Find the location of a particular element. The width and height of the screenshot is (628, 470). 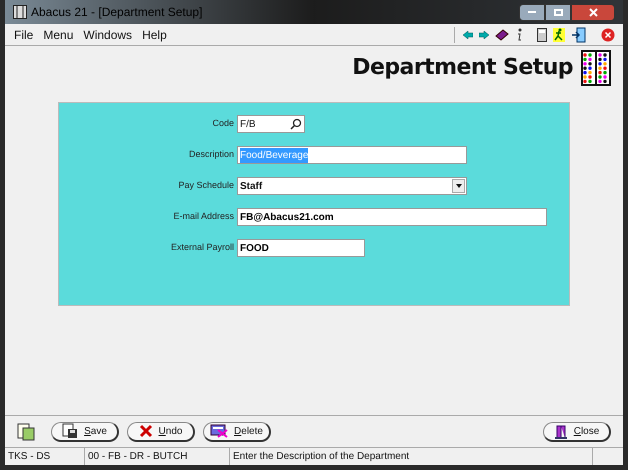

abacus-icon is located at coordinates (596, 68).